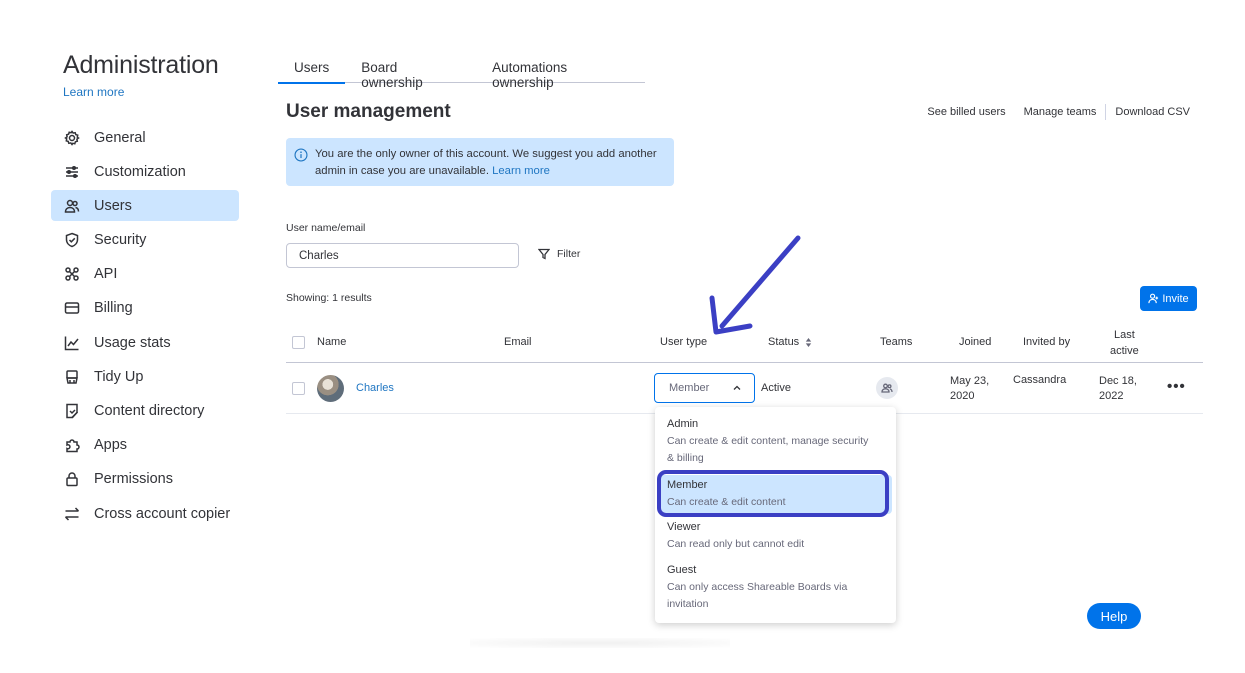 The width and height of the screenshot is (1245, 673). What do you see at coordinates (71, 411) in the screenshot?
I see `document-icon` at bounding box center [71, 411].